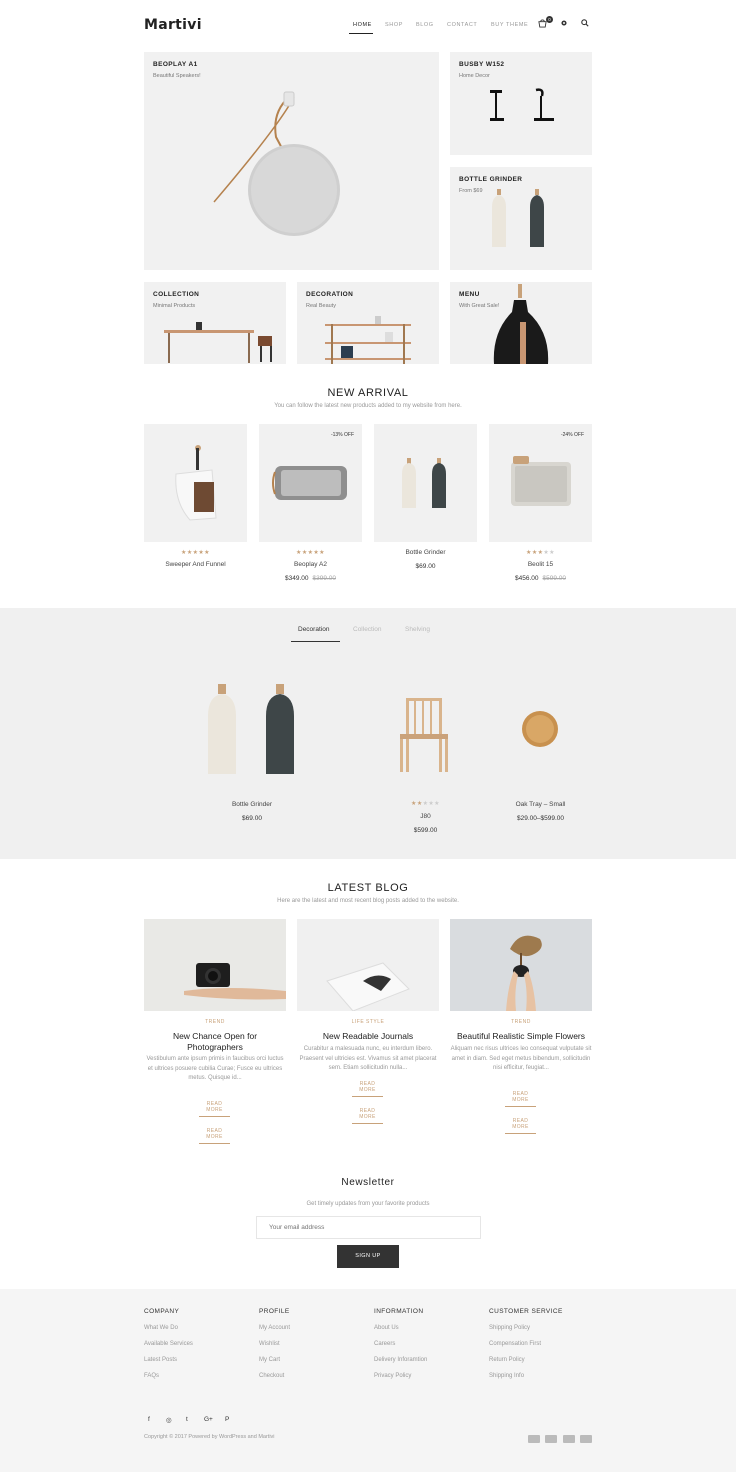 The width and height of the screenshot is (736, 1472). Describe the element at coordinates (227, 1419) in the screenshot. I see `pinterest-icon: P` at that location.